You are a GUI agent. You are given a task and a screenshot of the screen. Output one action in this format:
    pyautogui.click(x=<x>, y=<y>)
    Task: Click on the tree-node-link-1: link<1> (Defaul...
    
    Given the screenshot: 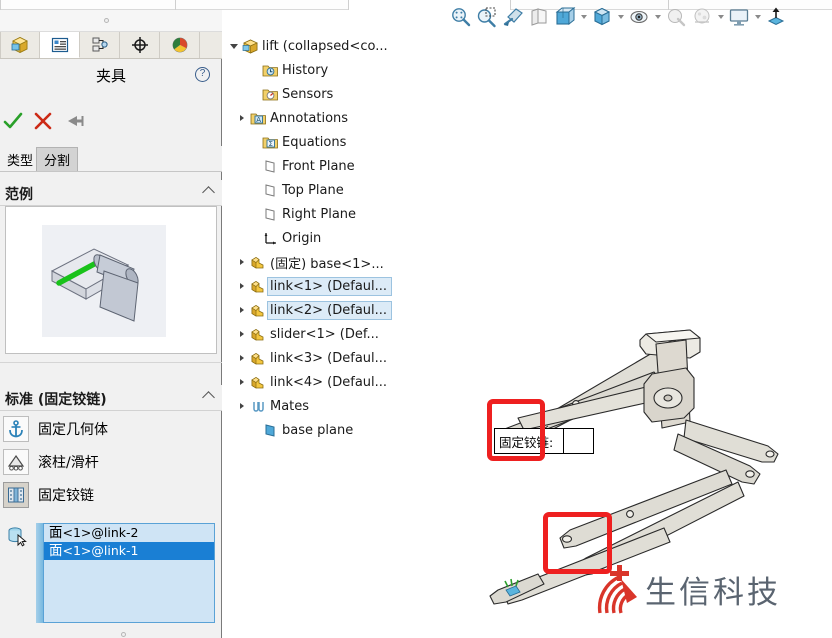 What is the action you would take?
    pyautogui.click(x=328, y=286)
    